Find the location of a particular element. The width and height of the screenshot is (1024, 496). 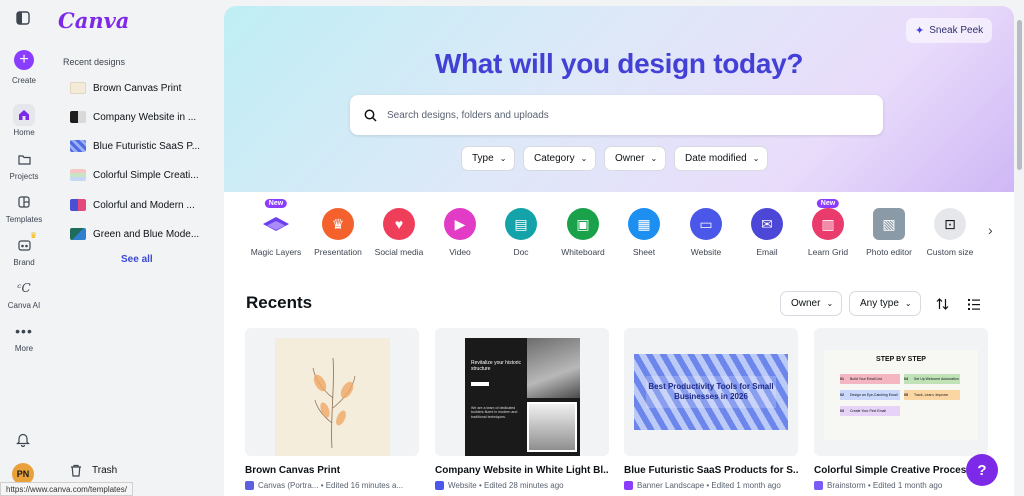

design-type-social-media: ♥ Social media is located at coordinates (399, 232).